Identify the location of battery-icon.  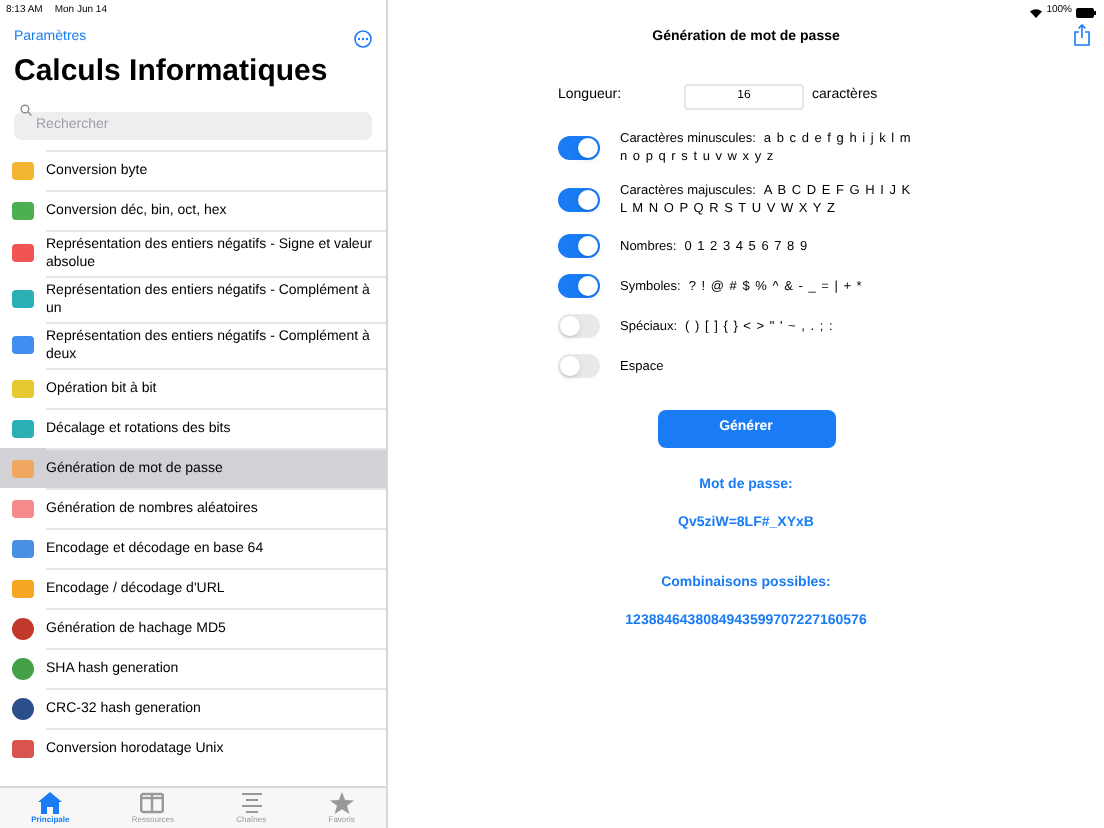
(1086, 12).